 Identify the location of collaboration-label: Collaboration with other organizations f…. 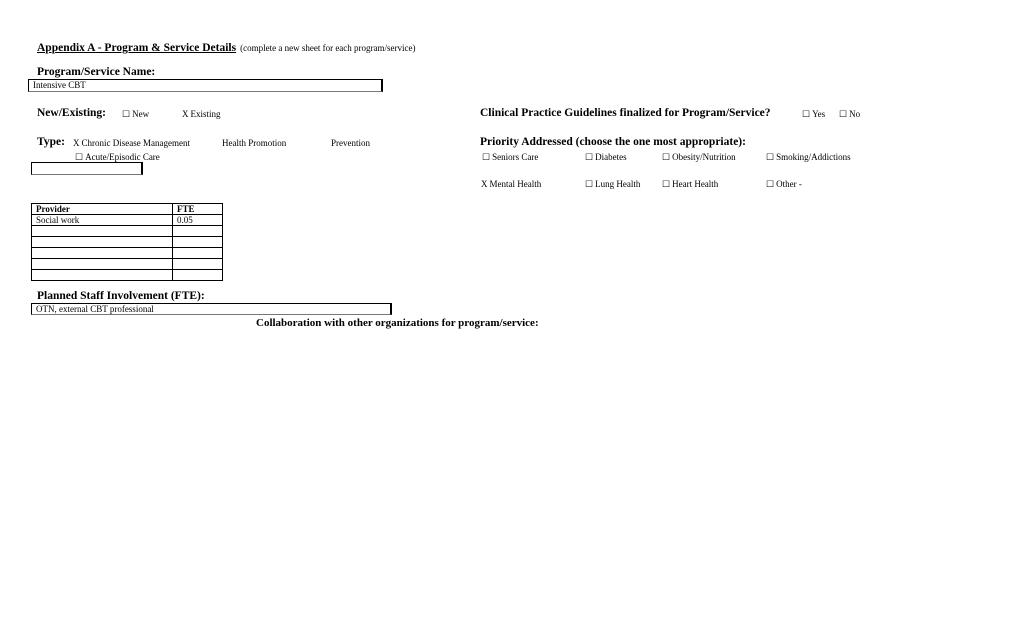
(397, 323).